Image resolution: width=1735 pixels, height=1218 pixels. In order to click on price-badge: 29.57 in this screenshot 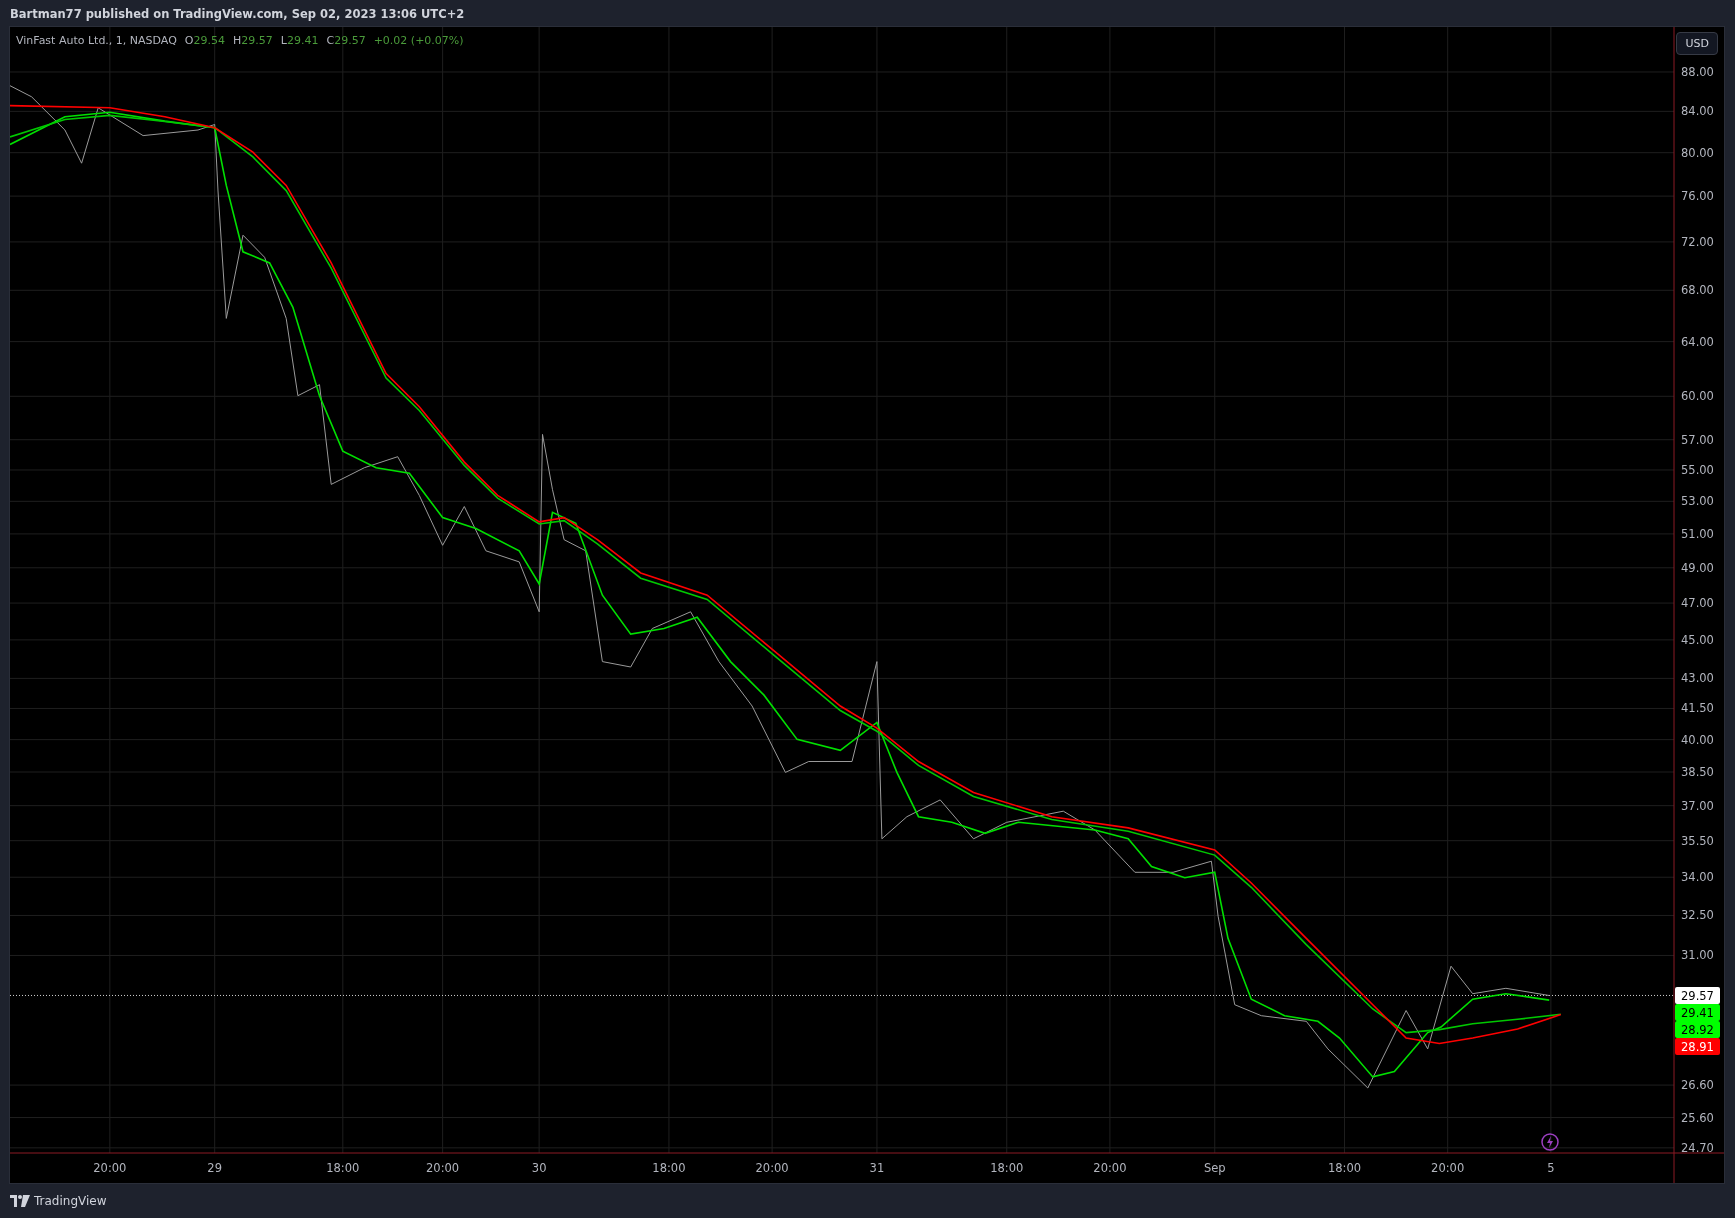, I will do `click(1697, 995)`.